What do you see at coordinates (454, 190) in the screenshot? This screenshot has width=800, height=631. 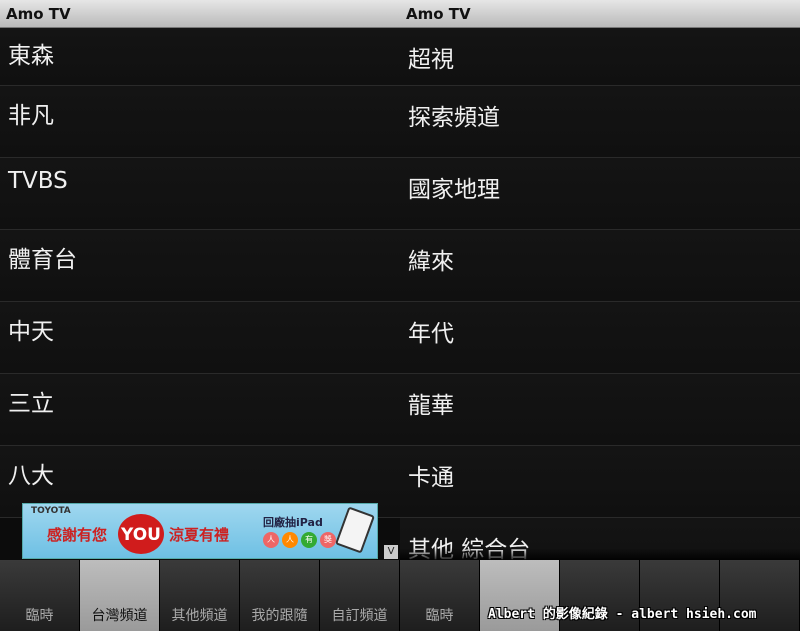 I see `channel-label: 國家地理` at bounding box center [454, 190].